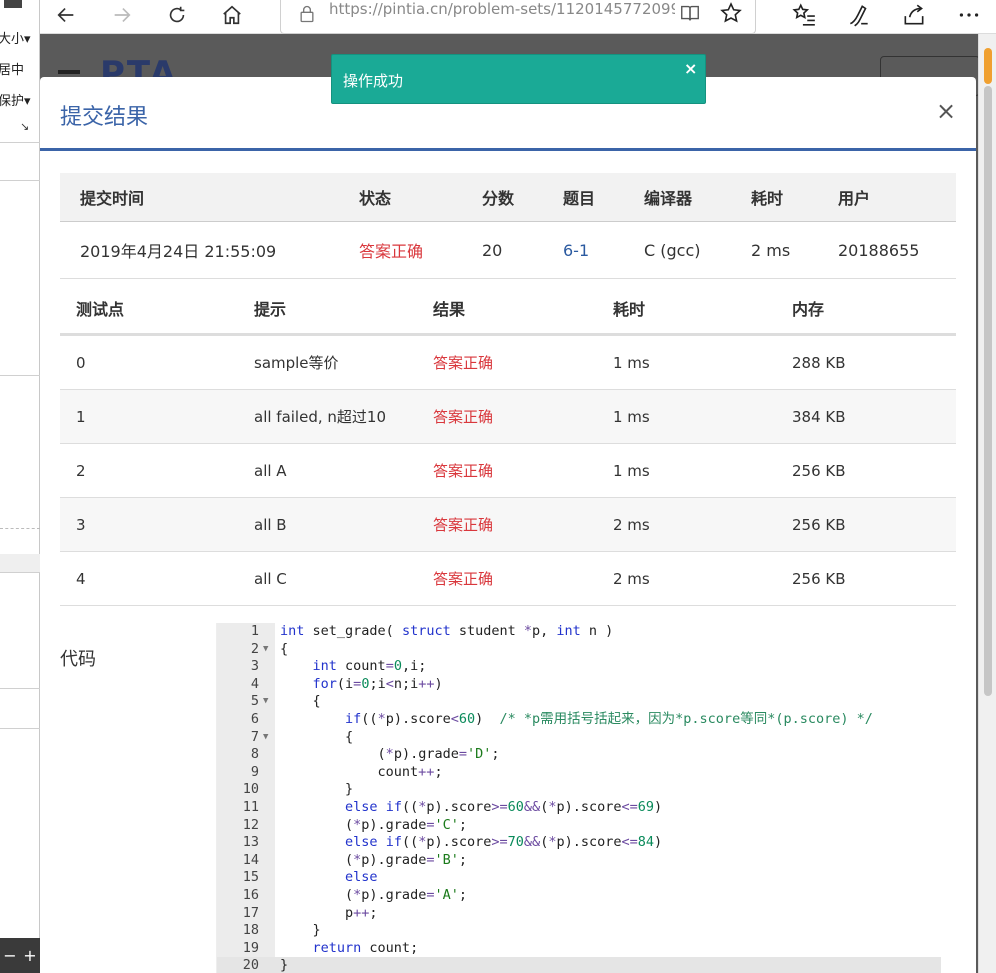  I want to click on code-line: 7 ▼ {, so click(579, 738).